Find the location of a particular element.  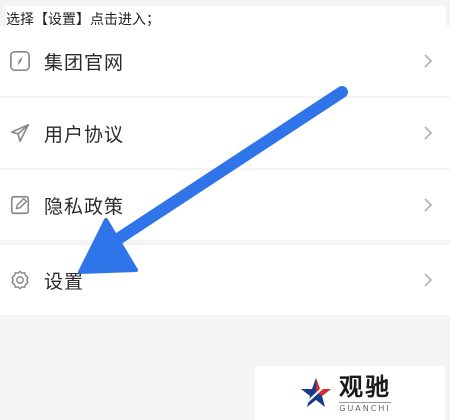

menu-item-label: 设置 is located at coordinates (64, 281).